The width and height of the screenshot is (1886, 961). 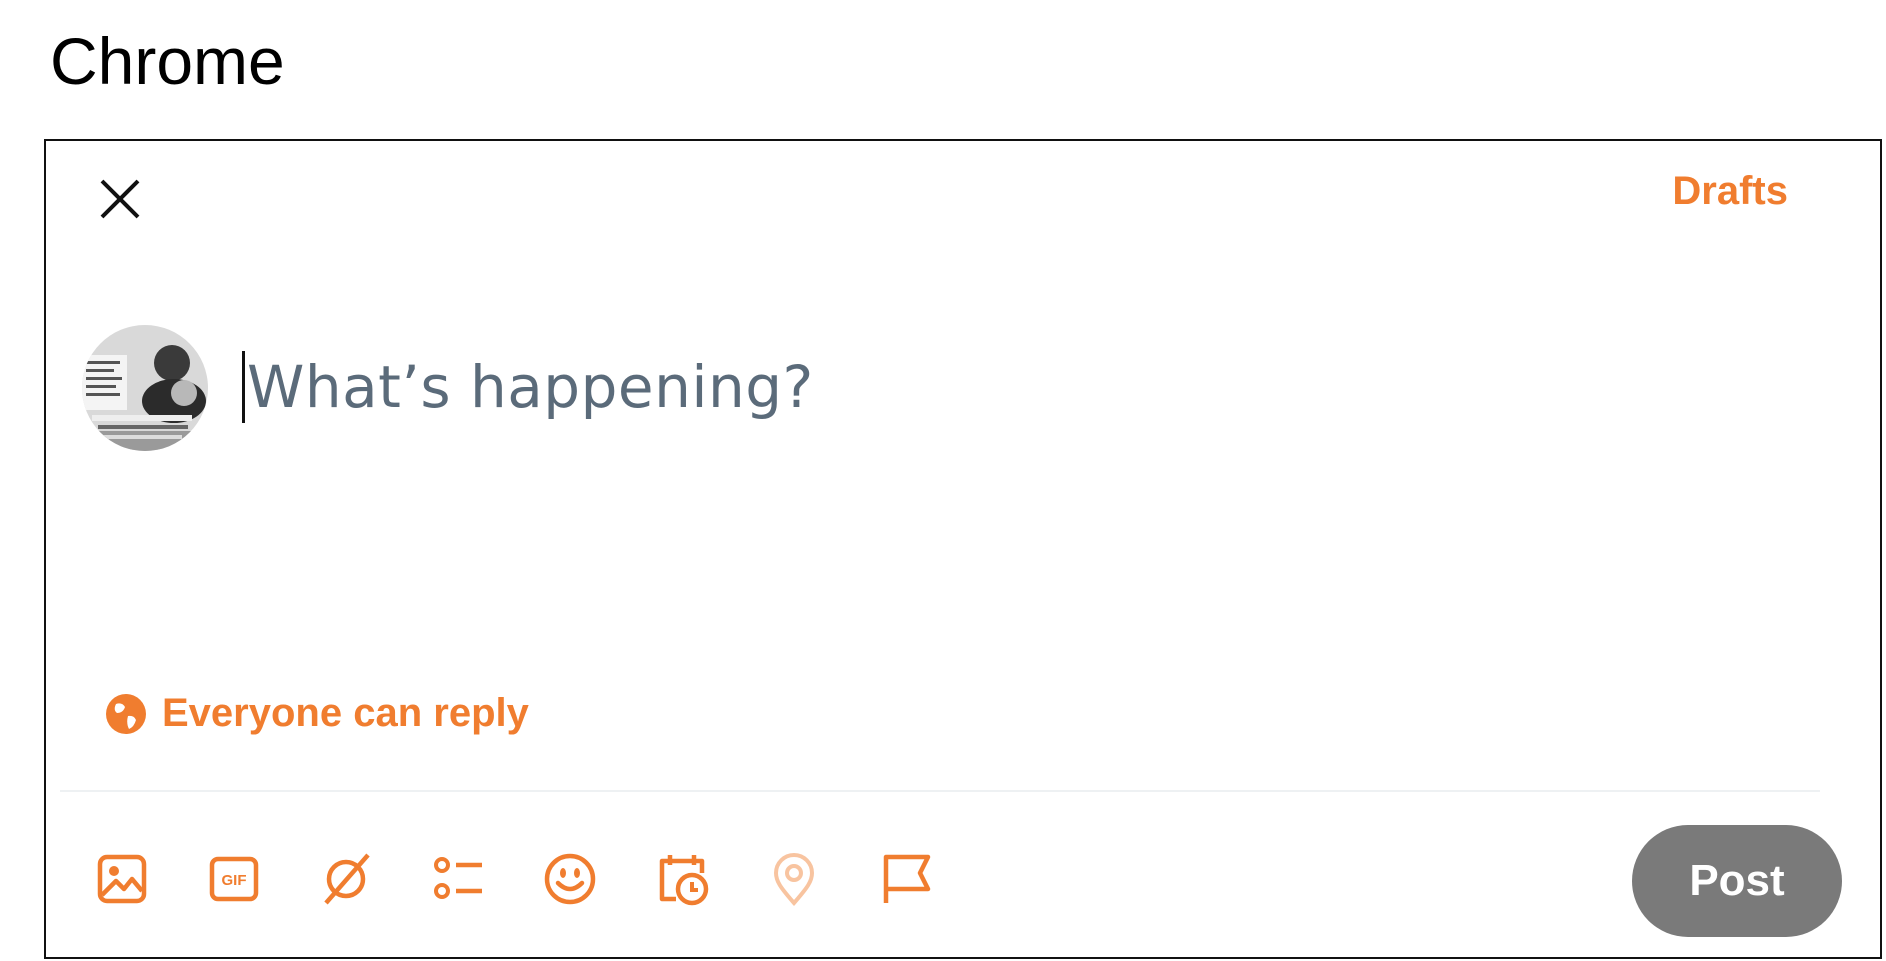 I want to click on flag-icon, so click(x=907, y=878).